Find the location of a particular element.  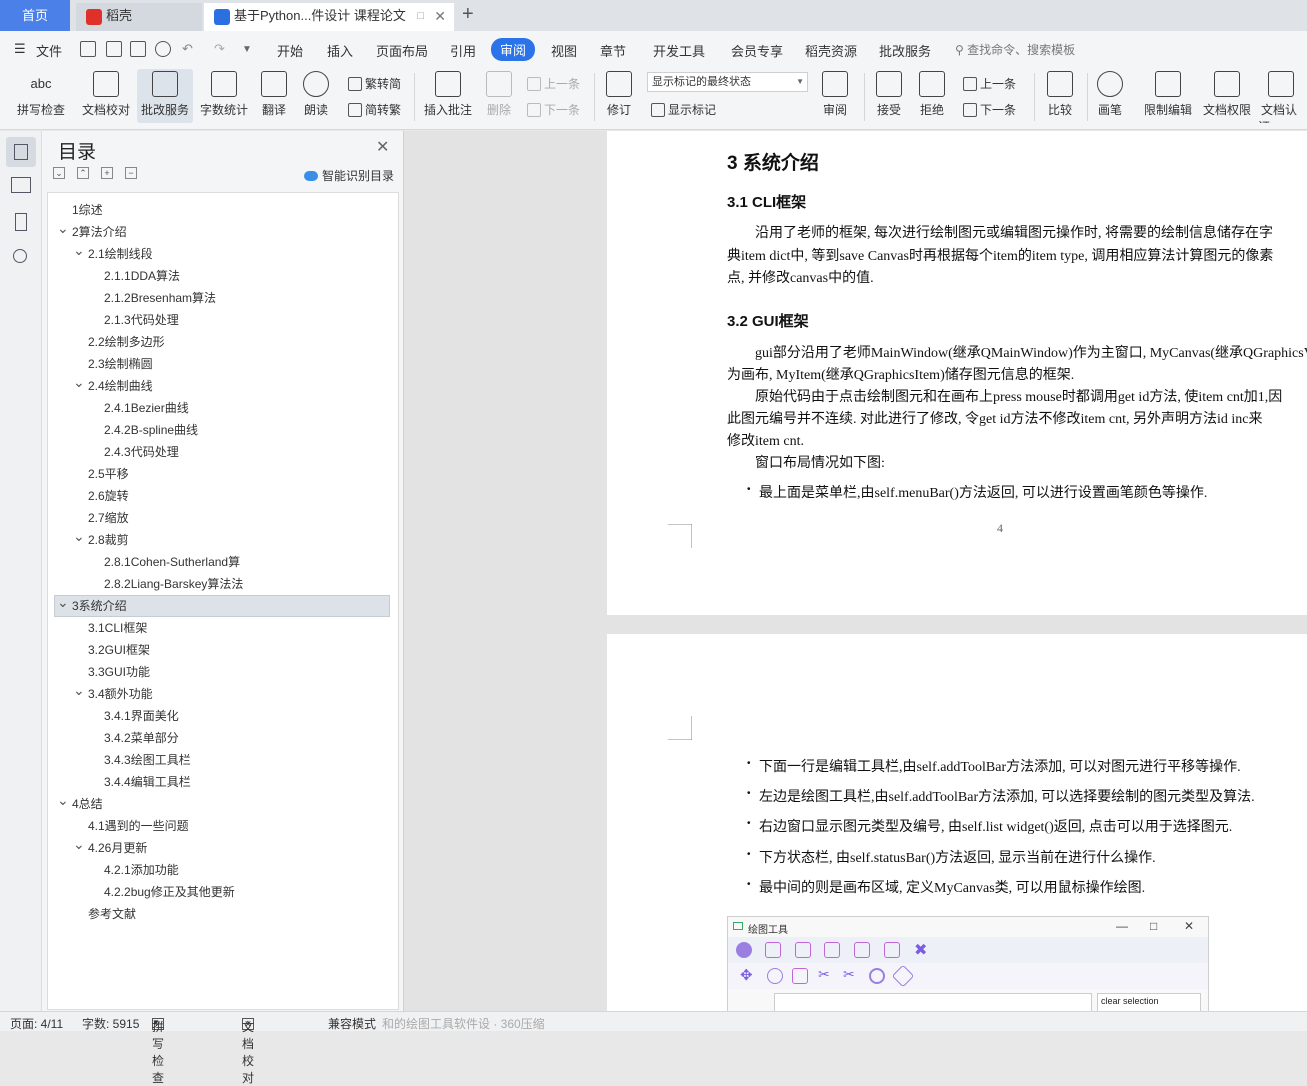

toc-item: 2.3绘制椭圆 is located at coordinates (120, 364).